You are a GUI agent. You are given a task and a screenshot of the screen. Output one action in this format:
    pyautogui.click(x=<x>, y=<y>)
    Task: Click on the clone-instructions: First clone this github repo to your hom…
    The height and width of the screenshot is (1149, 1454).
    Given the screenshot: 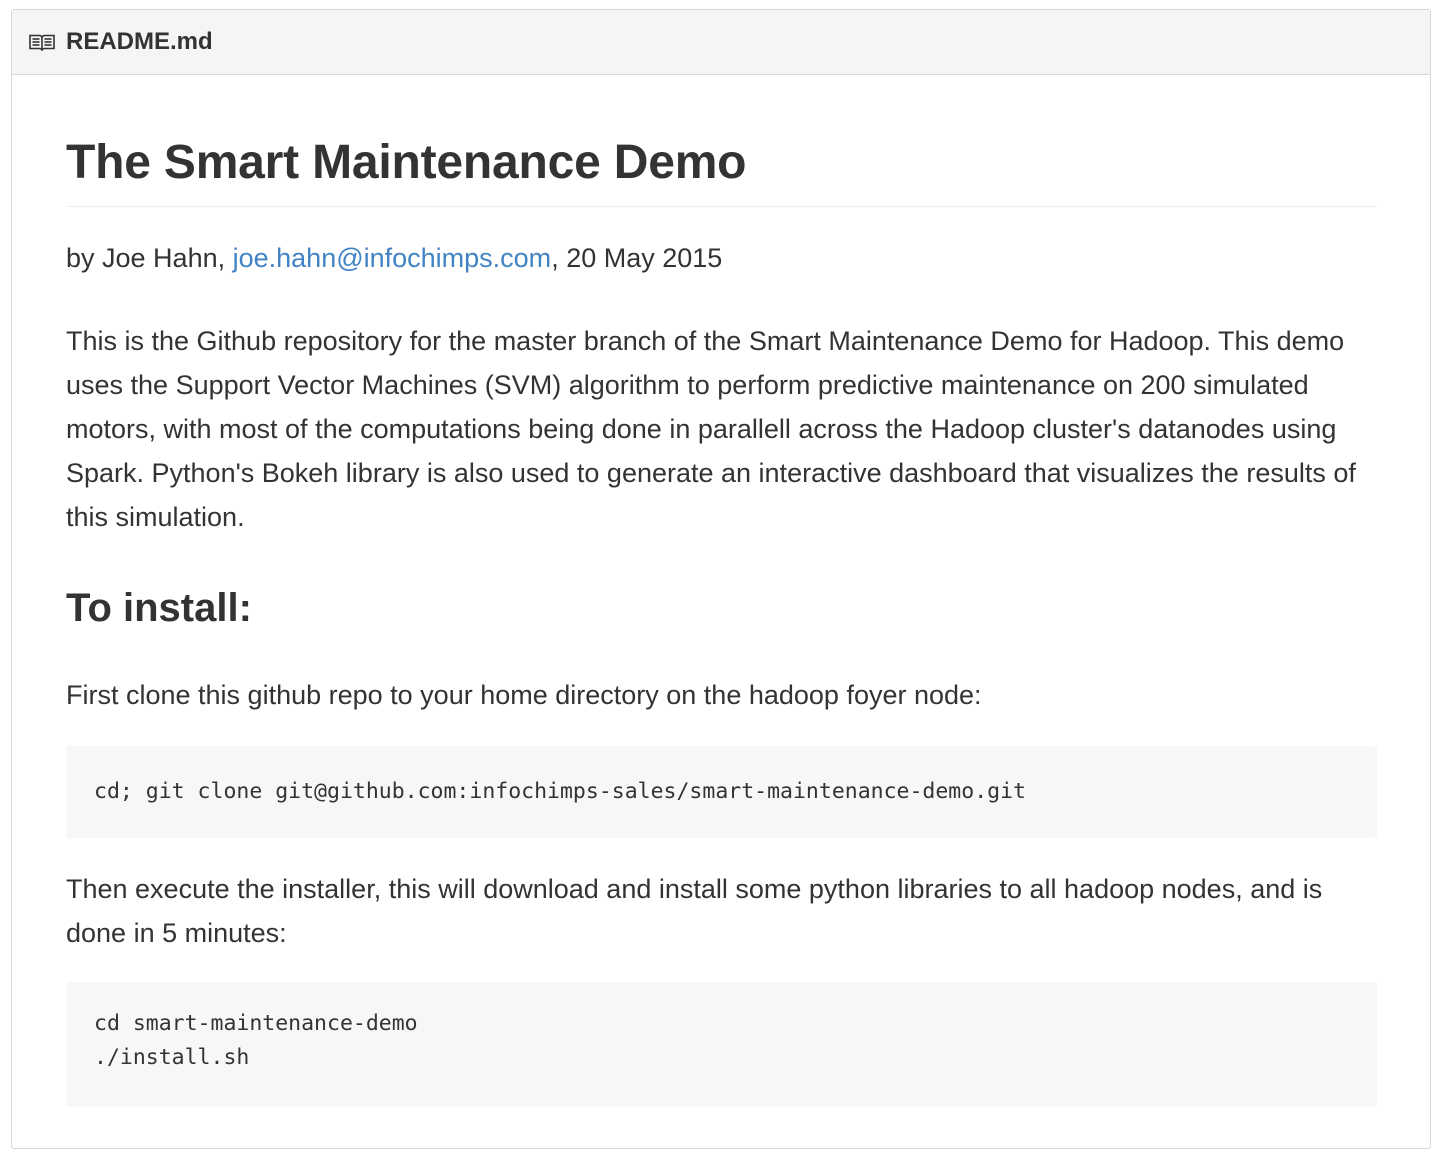 What is the action you would take?
    pyautogui.click(x=524, y=695)
    